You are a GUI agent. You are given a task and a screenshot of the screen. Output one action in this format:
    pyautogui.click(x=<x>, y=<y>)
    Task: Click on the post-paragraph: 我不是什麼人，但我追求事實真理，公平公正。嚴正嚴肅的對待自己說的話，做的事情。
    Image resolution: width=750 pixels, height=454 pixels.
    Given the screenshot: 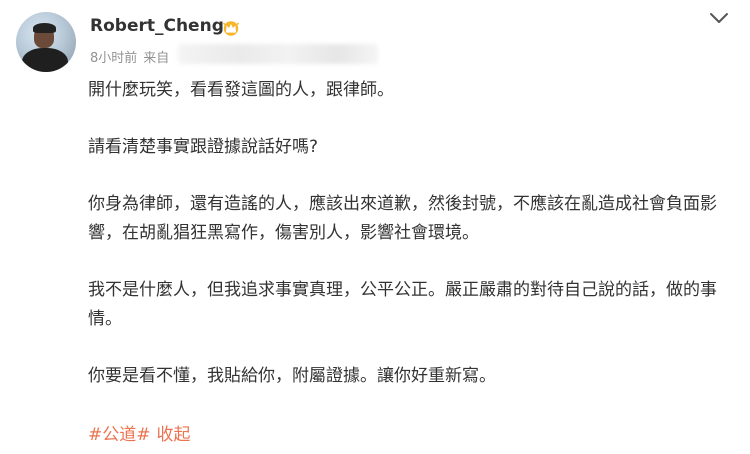 What is the action you would take?
    pyautogui.click(x=402, y=304)
    